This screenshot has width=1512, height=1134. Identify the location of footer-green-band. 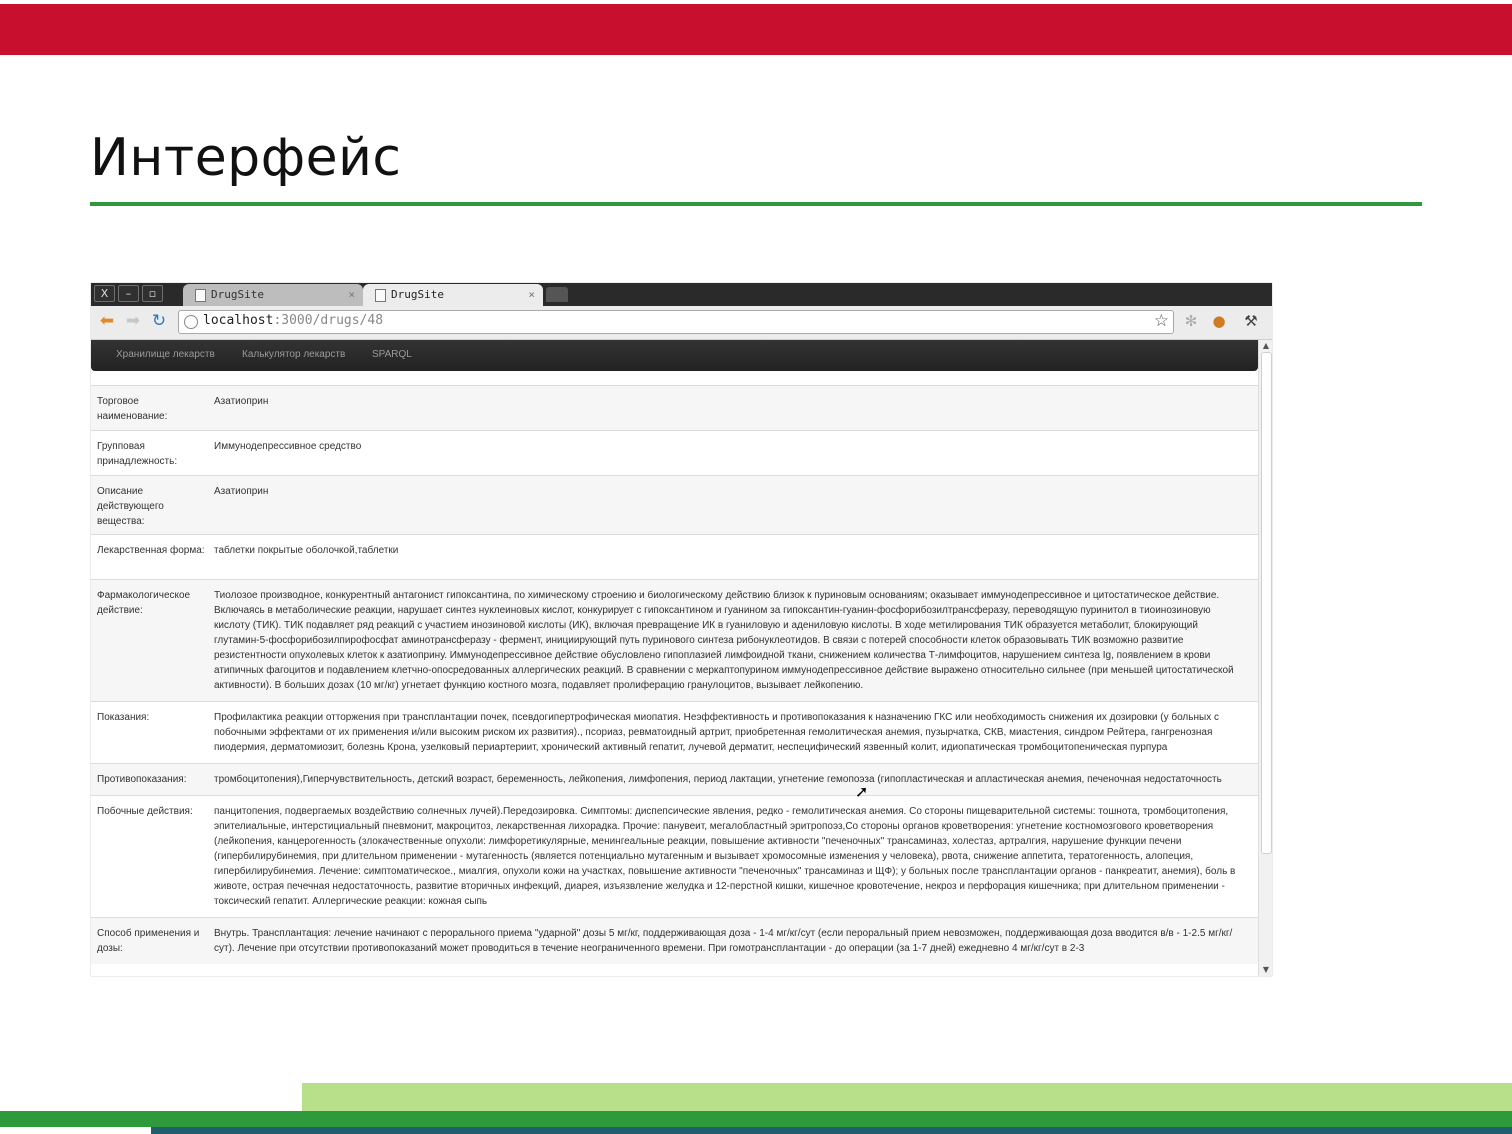
(756, 1119).